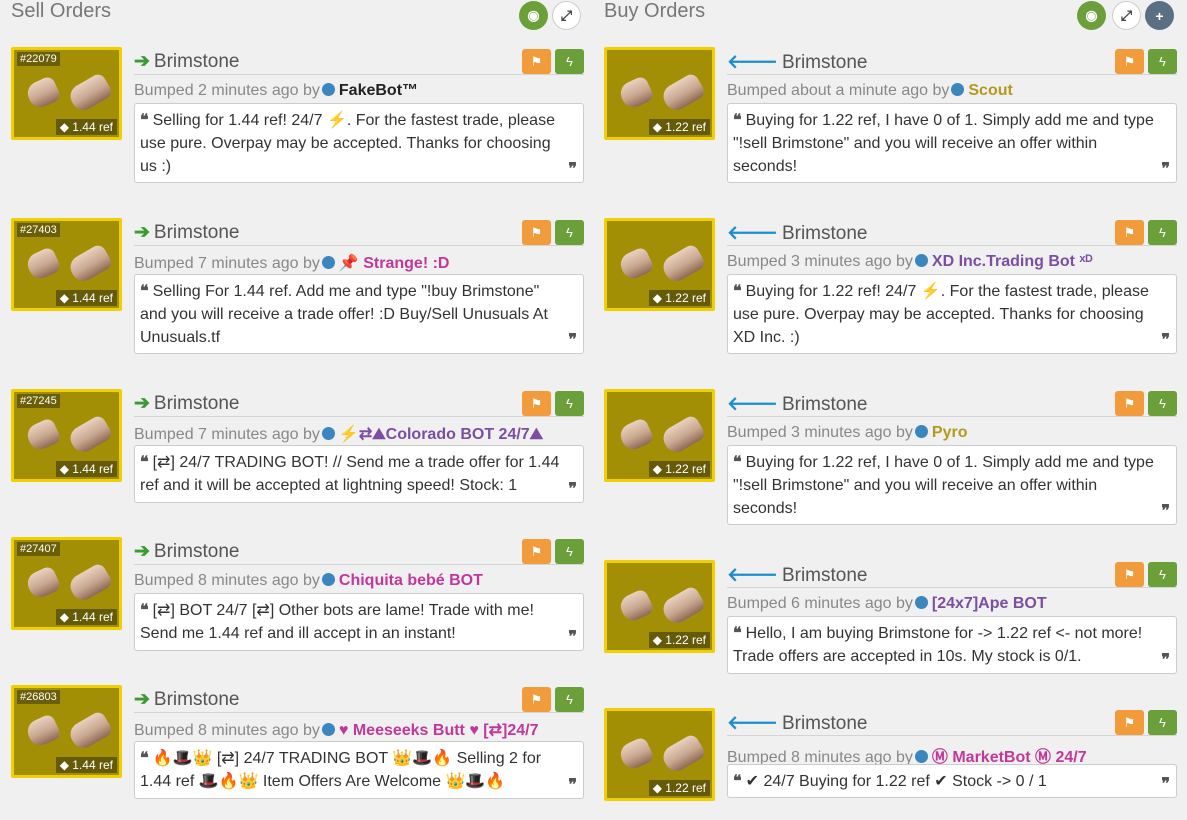 This screenshot has height=820, width=1187. I want to click on bump-text: Bumped 6 minutes ago by, so click(820, 603).